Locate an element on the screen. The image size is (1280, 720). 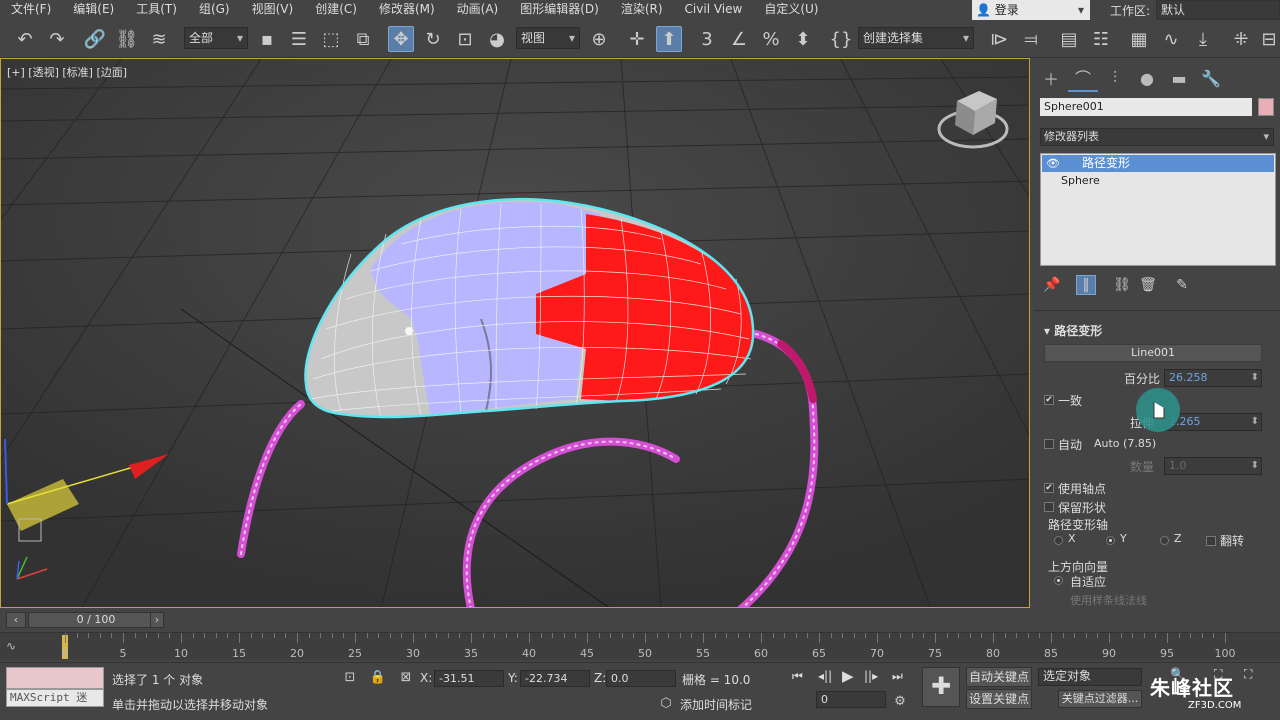
auto-checkbox is located at coordinates (1049, 444).